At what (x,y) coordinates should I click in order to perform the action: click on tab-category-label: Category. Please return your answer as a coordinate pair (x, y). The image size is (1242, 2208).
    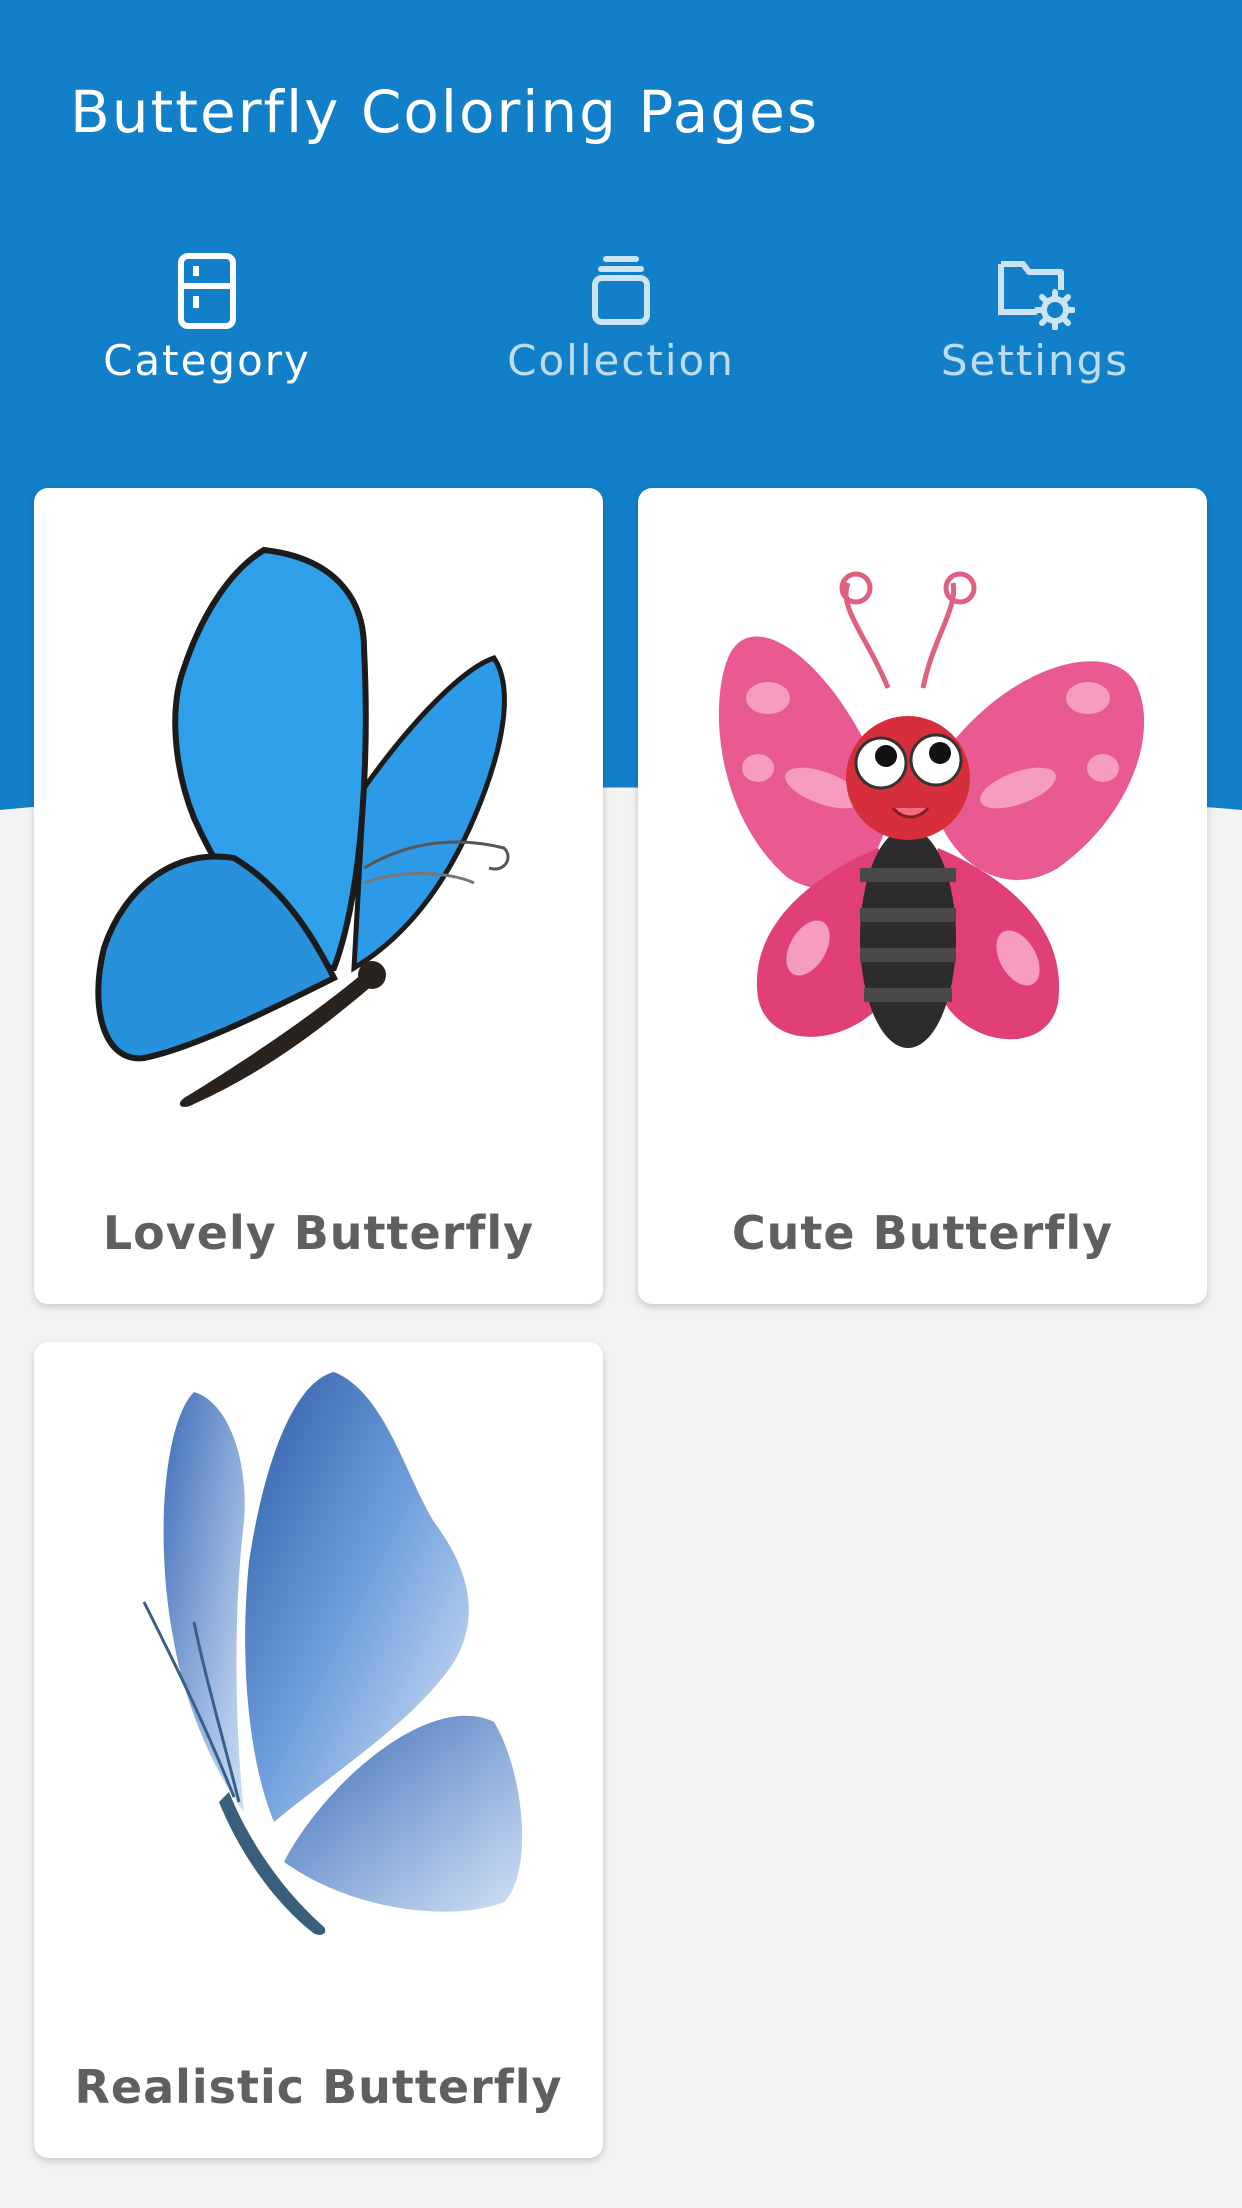
    Looking at the image, I should click on (207, 360).